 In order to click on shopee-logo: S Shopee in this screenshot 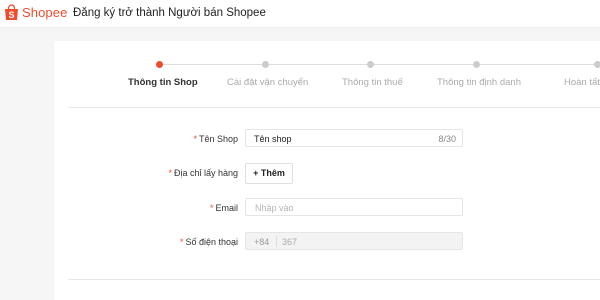, I will do `click(35, 12)`.